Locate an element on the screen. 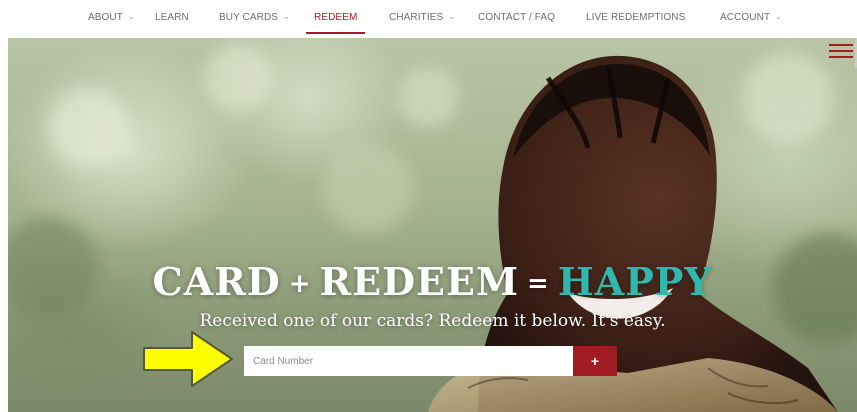 The width and height of the screenshot is (857, 412). nav-item-label: LEARN is located at coordinates (172, 17).